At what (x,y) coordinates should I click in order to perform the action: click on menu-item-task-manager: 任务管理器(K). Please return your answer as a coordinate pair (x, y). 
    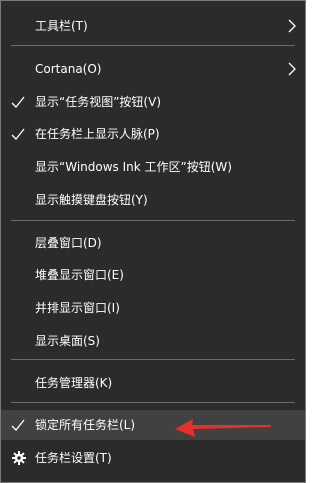
    Looking at the image, I should click on (153, 383).